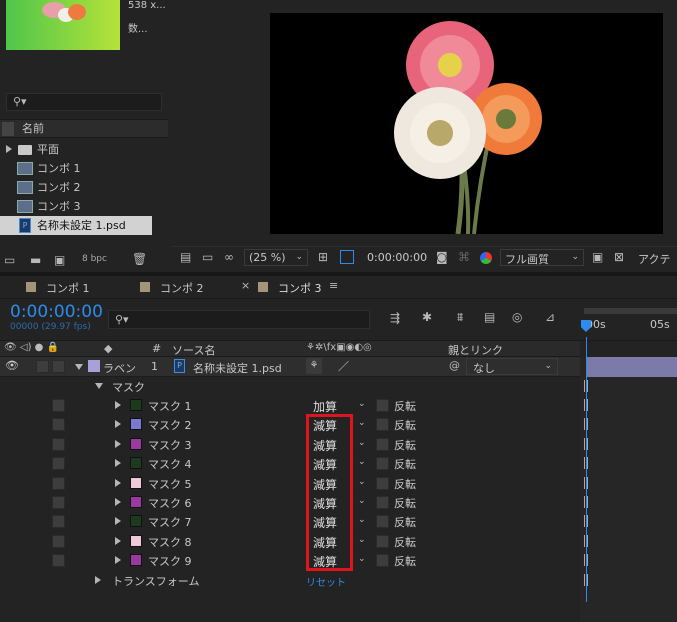 This screenshot has width=677, height=622. Describe the element at coordinates (550, 317) in the screenshot. I see `graph-editor-icon: ⊿` at that location.